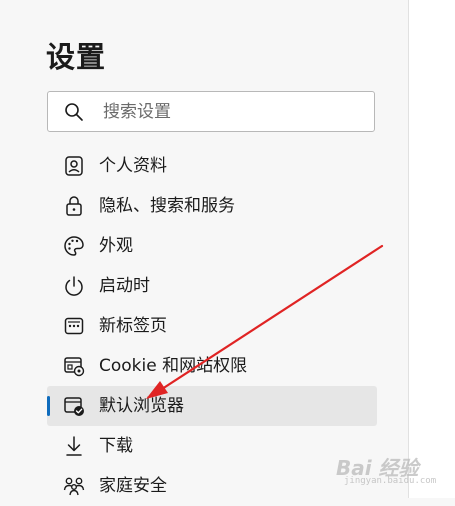 The width and height of the screenshot is (455, 506). I want to click on watermark-url: jingyan.baidu.com, so click(390, 481).